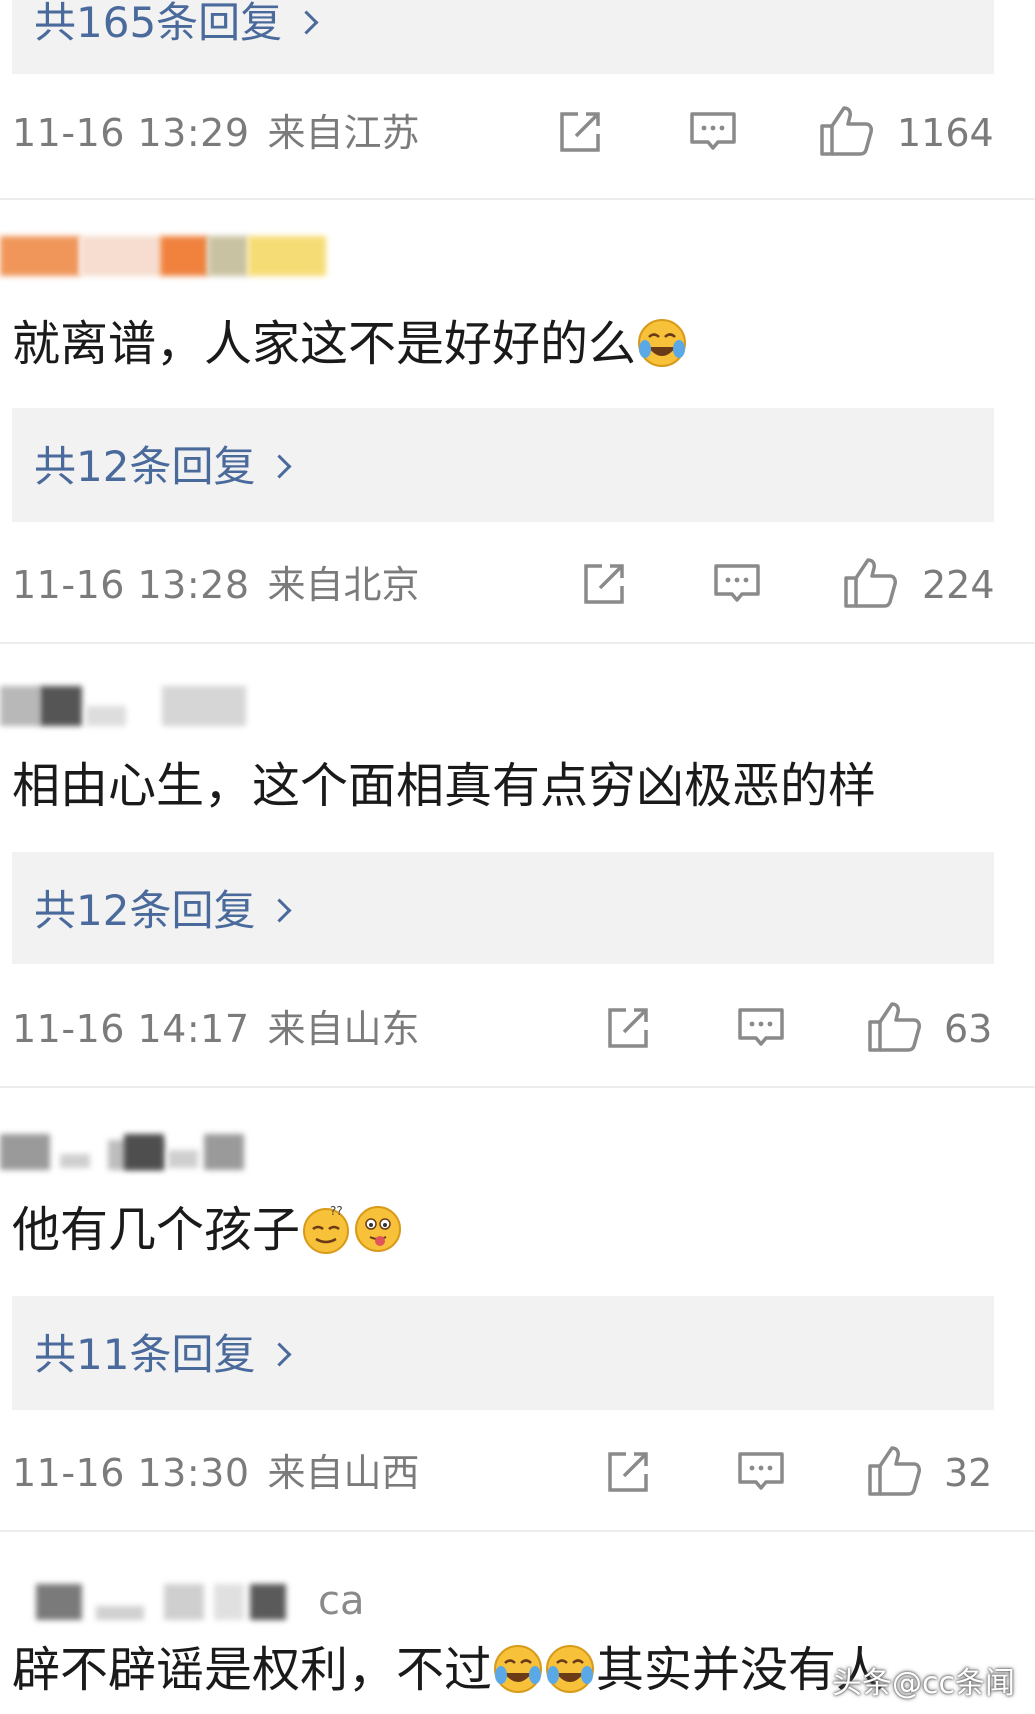  I want to click on comment-text: 就离谱，人家这不是好好的么, so click(350, 344).